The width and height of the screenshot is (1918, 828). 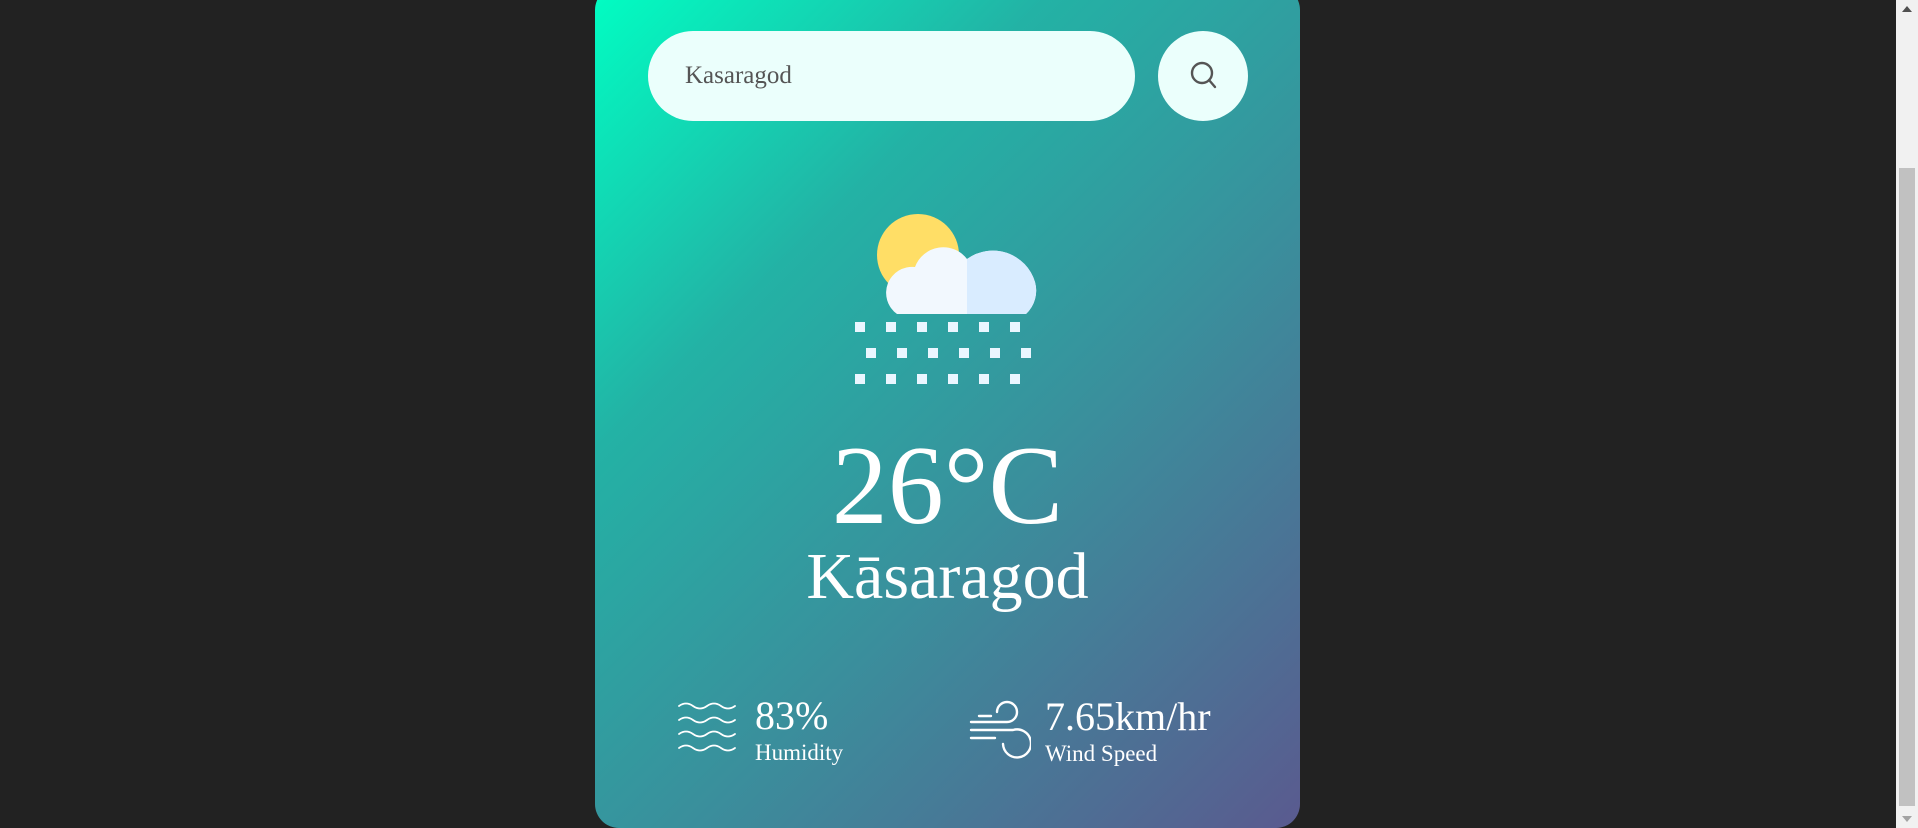 What do you see at coordinates (1907, 487) in the screenshot?
I see `scroll-thumb` at bounding box center [1907, 487].